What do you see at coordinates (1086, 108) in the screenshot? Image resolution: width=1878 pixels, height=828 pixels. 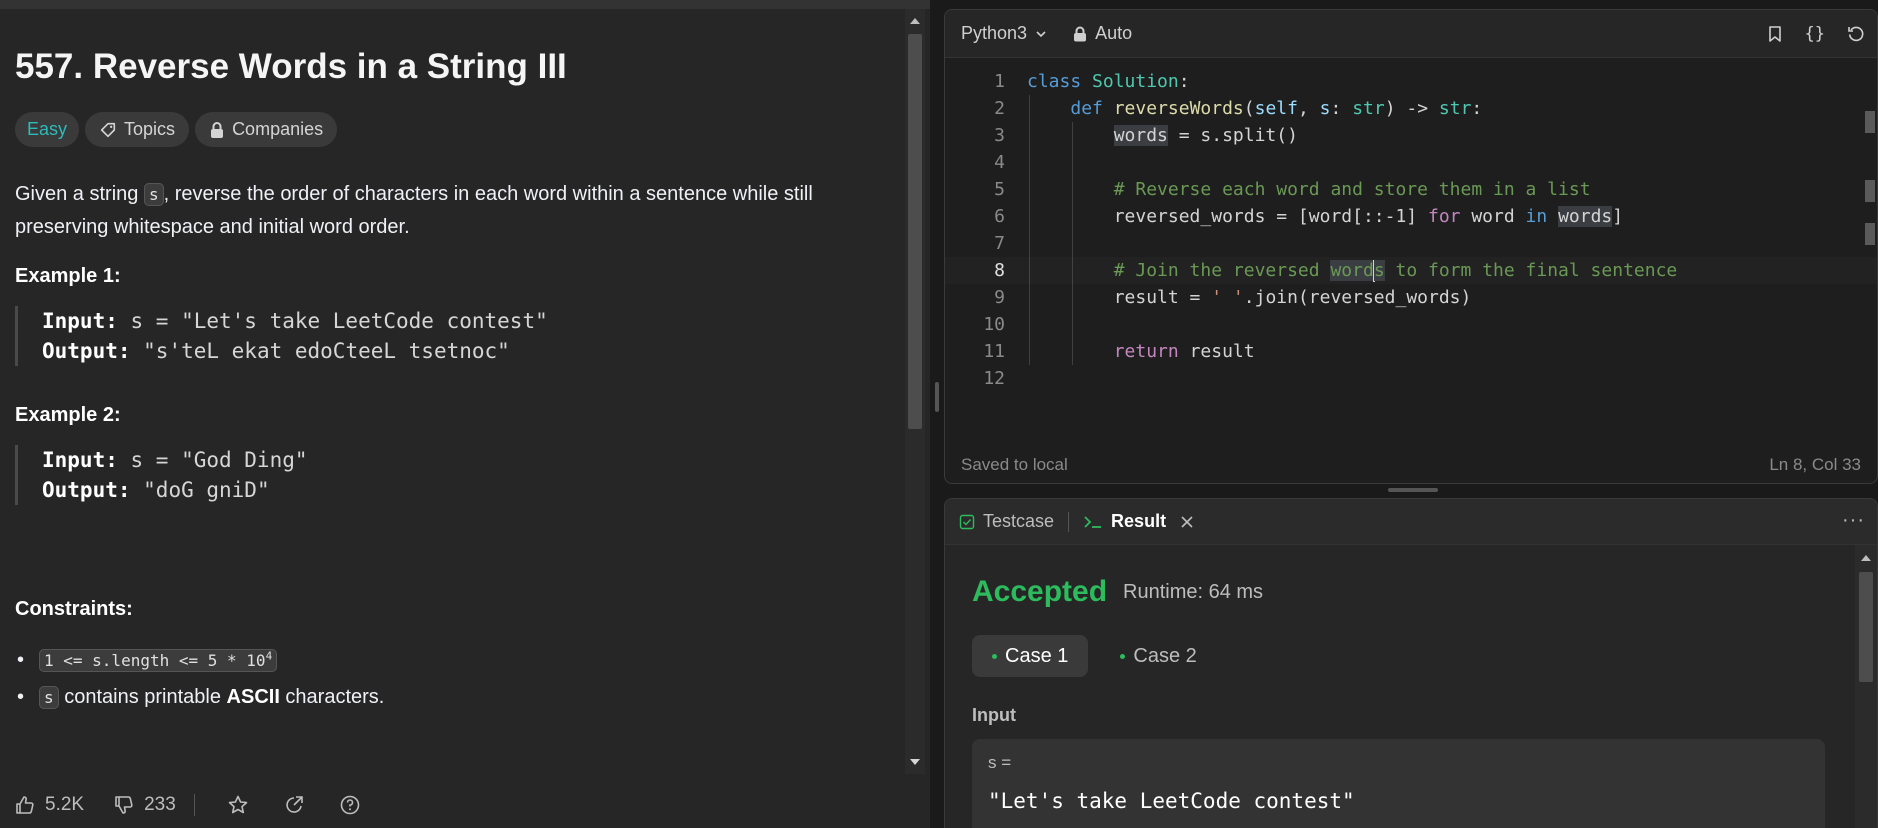 I see `code-token: def` at bounding box center [1086, 108].